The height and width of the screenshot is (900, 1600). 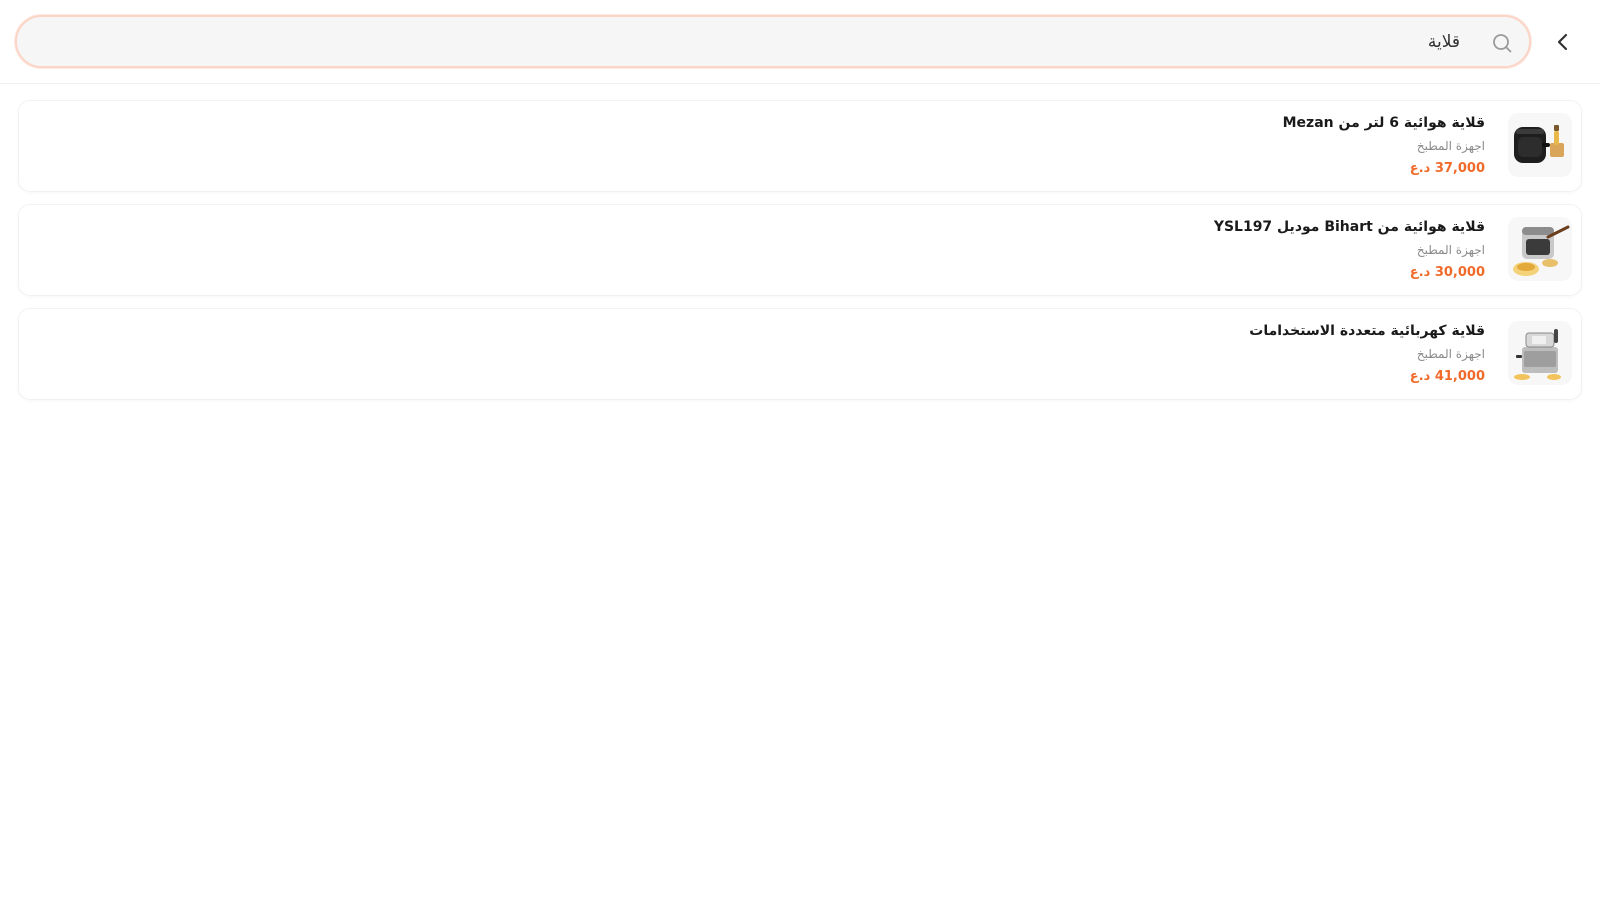 I want to click on search-icon, so click(x=1502, y=43).